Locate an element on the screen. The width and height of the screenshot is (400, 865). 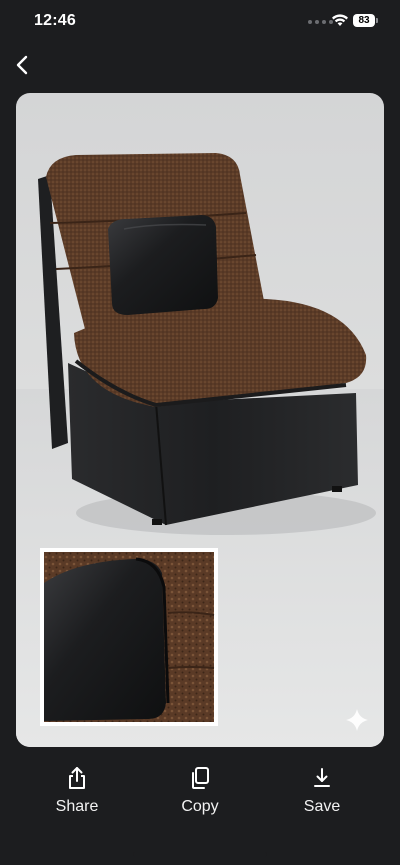
battery-tip is located at coordinates (377, 20).